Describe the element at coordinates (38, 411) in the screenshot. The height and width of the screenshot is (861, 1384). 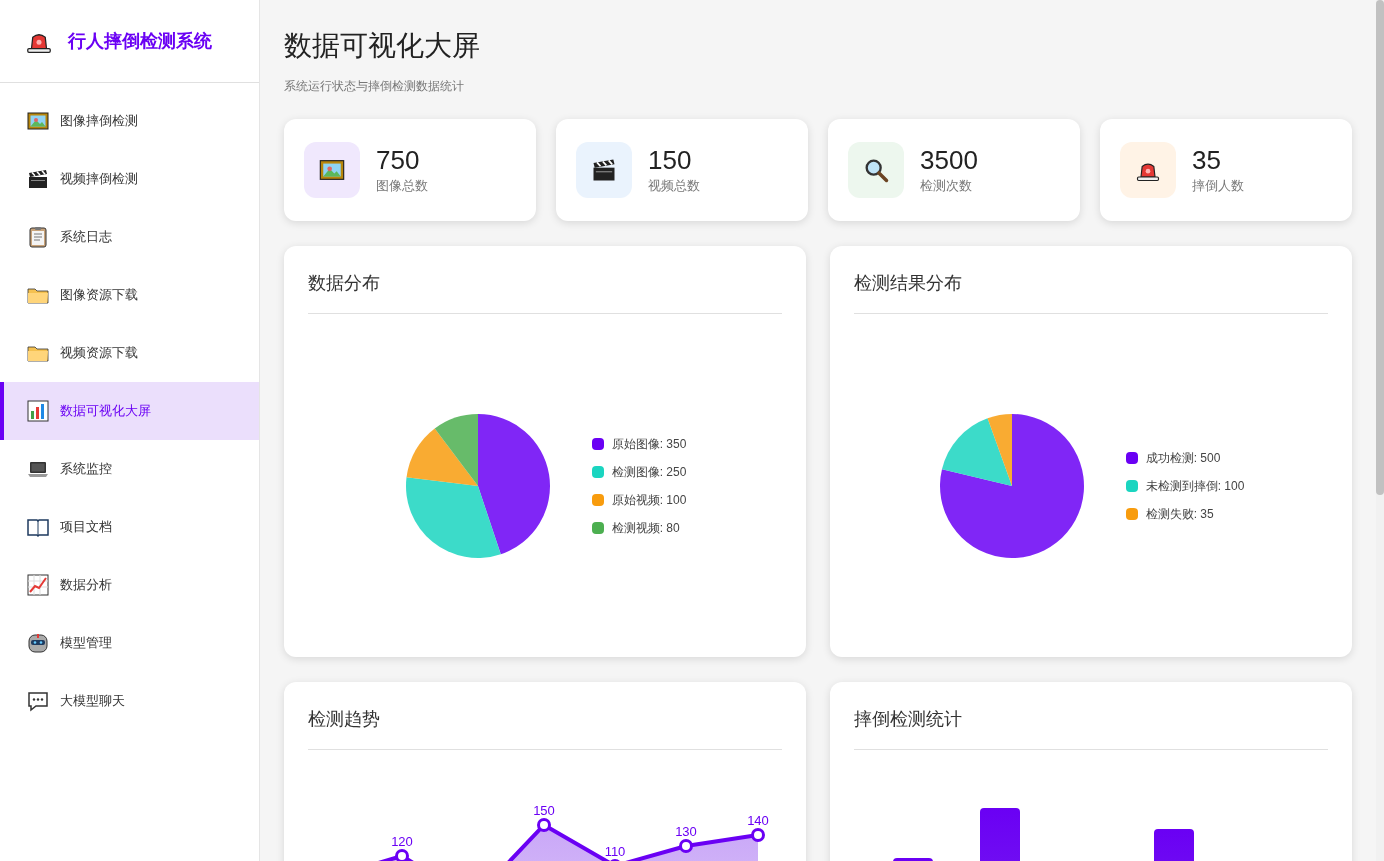
I see `bar-chart-icon` at that location.